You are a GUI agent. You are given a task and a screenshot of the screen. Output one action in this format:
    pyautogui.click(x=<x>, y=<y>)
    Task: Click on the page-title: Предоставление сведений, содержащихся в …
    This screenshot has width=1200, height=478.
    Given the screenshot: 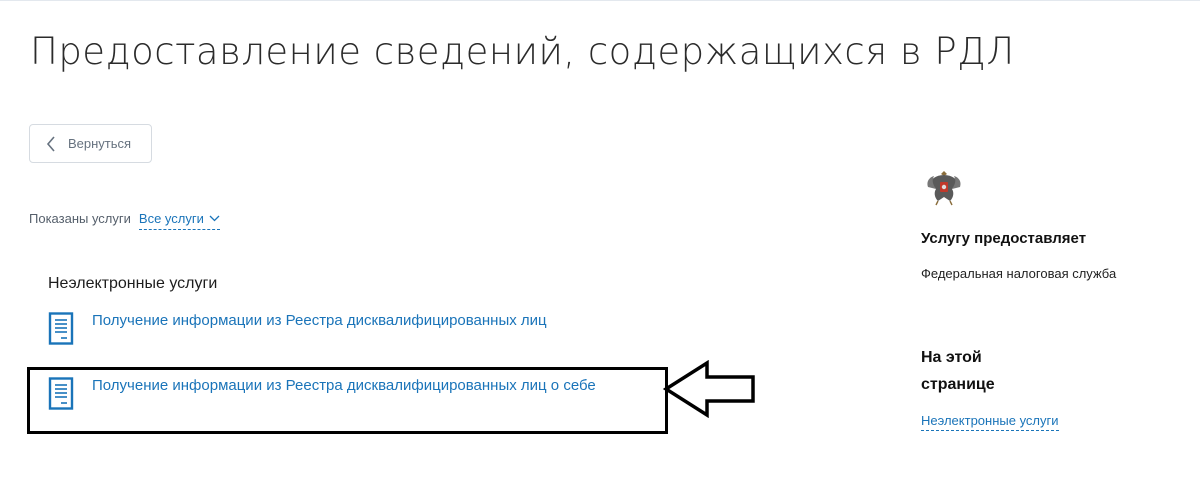 What is the action you would take?
    pyautogui.click(x=522, y=51)
    